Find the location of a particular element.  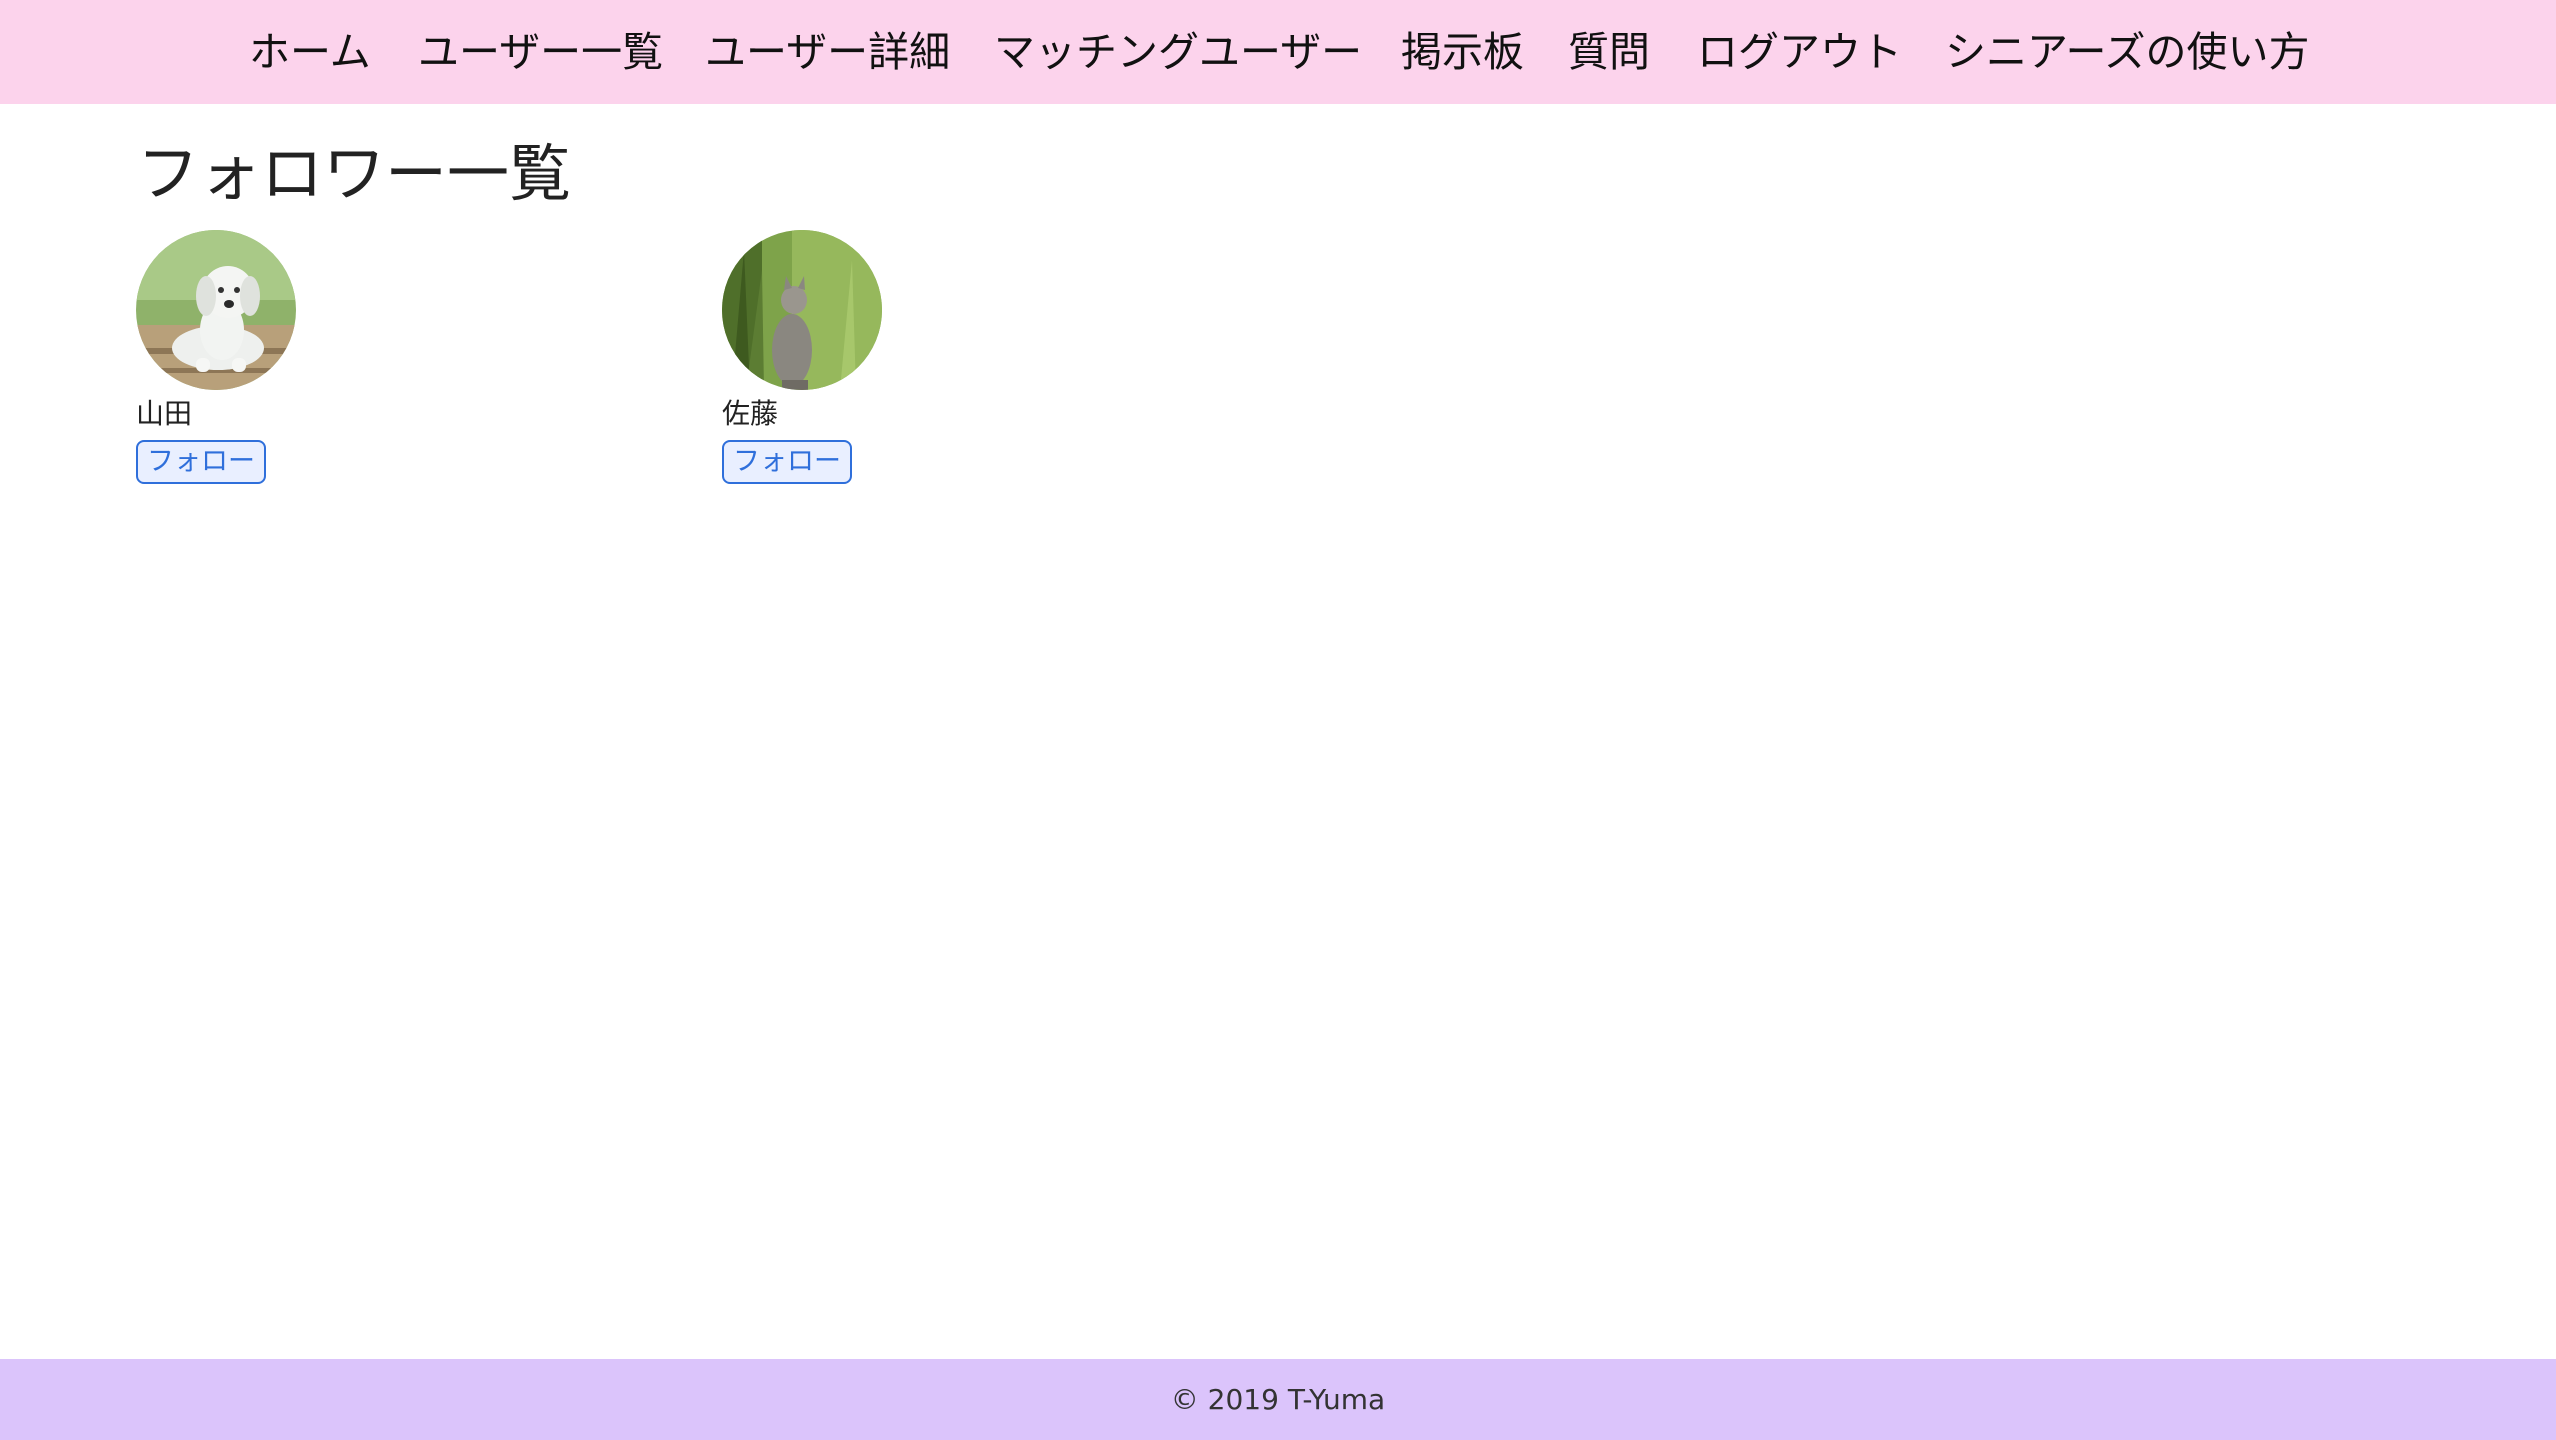

nav-link-user-detail: ユーザー詳細 is located at coordinates (827, 52).